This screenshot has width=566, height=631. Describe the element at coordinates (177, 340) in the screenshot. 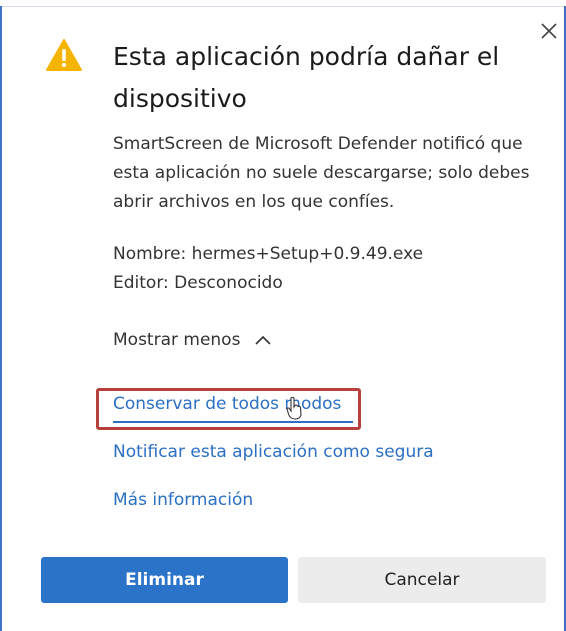

I see `show-less-label: Mostrar menos` at that location.